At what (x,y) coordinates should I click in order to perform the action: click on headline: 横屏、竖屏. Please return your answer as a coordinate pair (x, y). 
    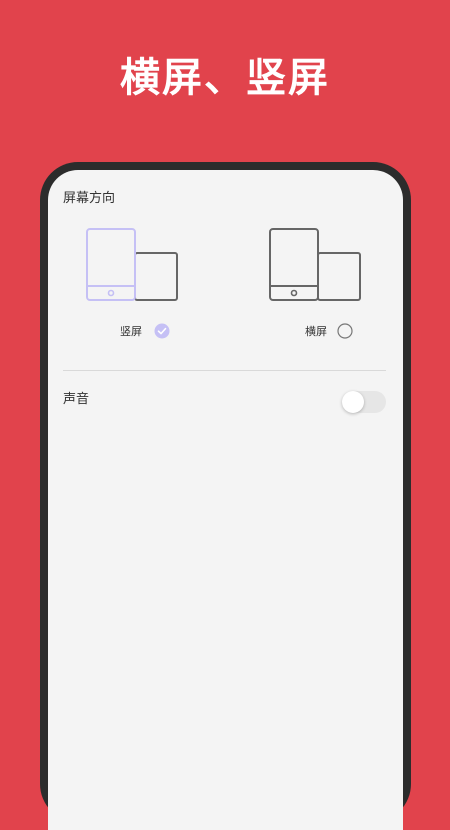
    Looking at the image, I should click on (225, 77).